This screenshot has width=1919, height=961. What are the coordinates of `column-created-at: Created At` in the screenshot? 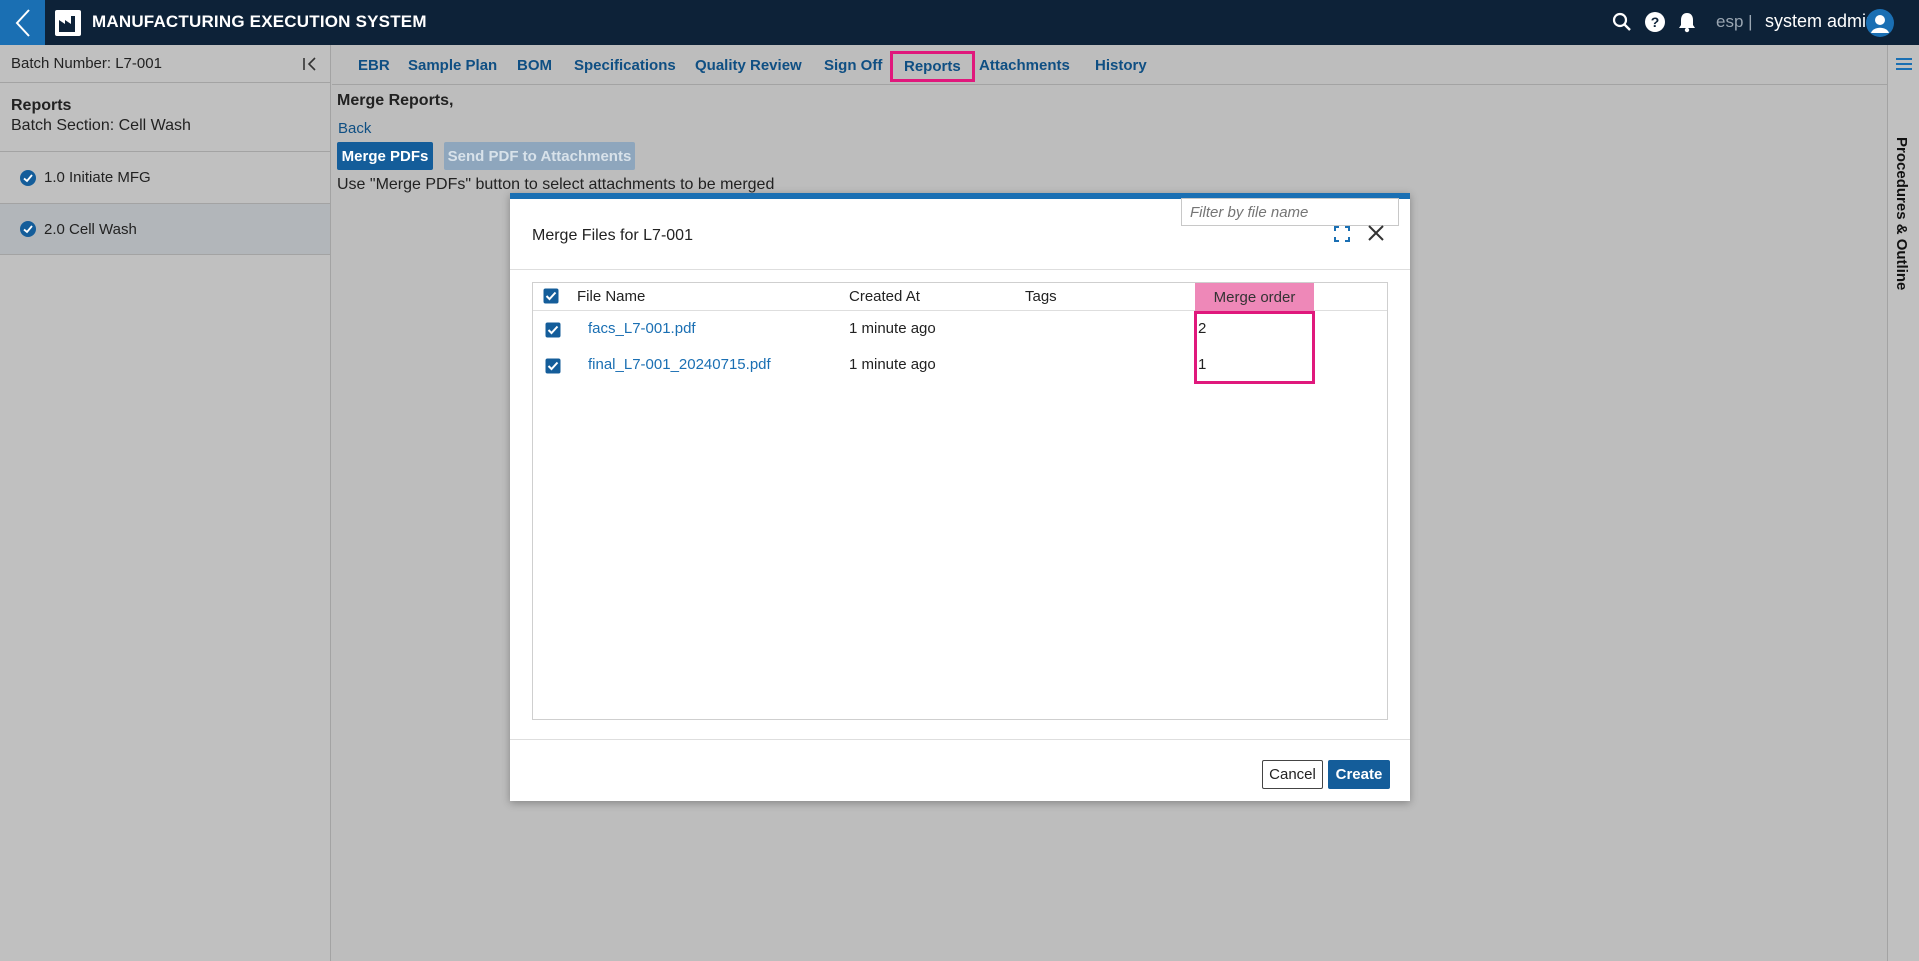 It's located at (884, 296).